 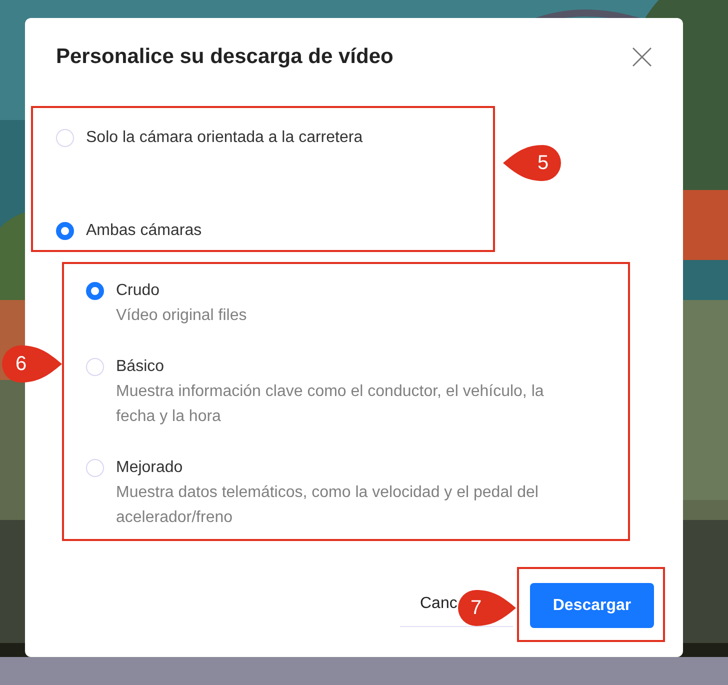 I want to click on close-icon, so click(x=642, y=57).